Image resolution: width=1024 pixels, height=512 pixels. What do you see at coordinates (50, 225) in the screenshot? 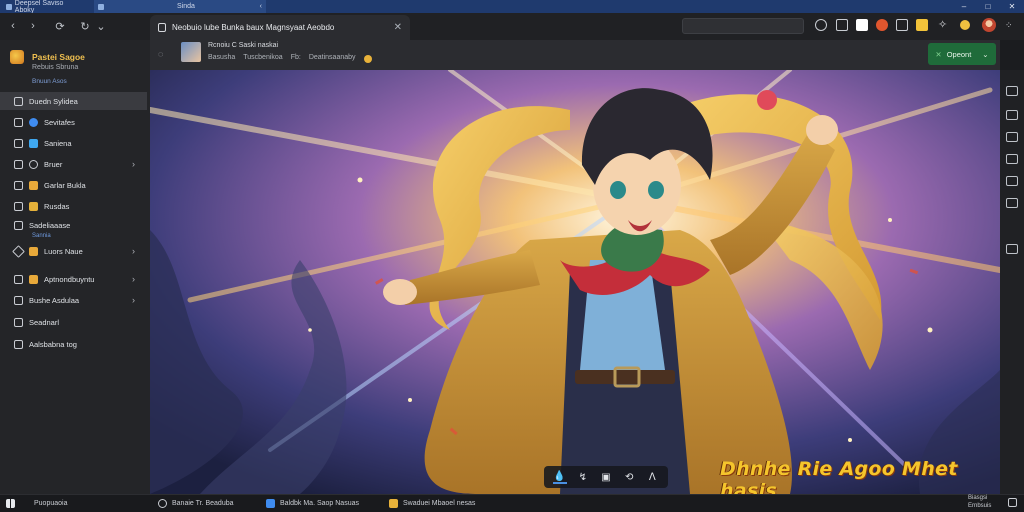
I see `sidebar-item-label: Sadeliaaase` at bounding box center [50, 225].